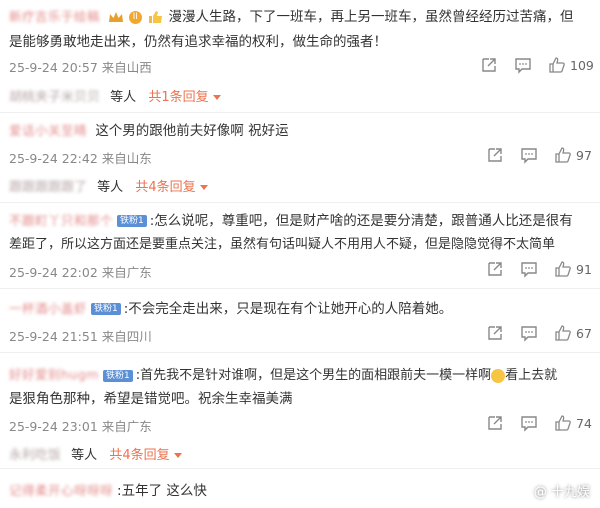 The height and width of the screenshot is (508, 600). I want to click on comment-1-line2: 是能够勇敢地走出来，仍然有追求幸福的权利，做生命的强者！, so click(198, 42).